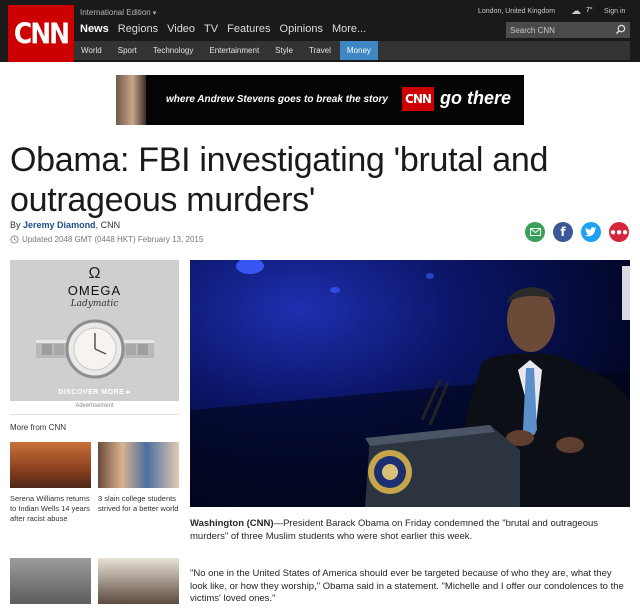  I want to click on section-money: Money, so click(358, 50).